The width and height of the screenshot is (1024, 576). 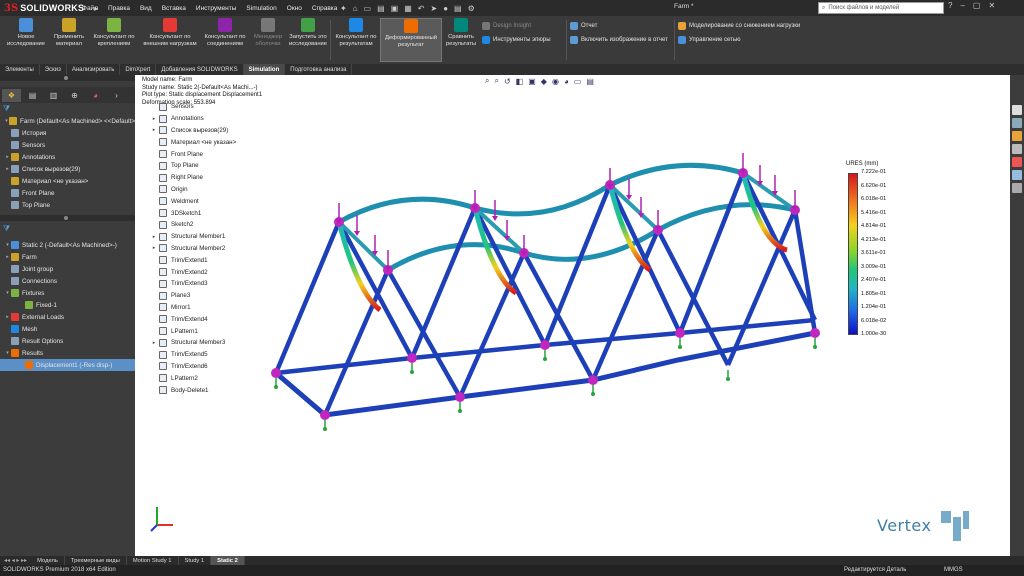 What do you see at coordinates (214, 213) in the screenshot?
I see `flyout-tree-item: 3DSketch1` at bounding box center [214, 213].